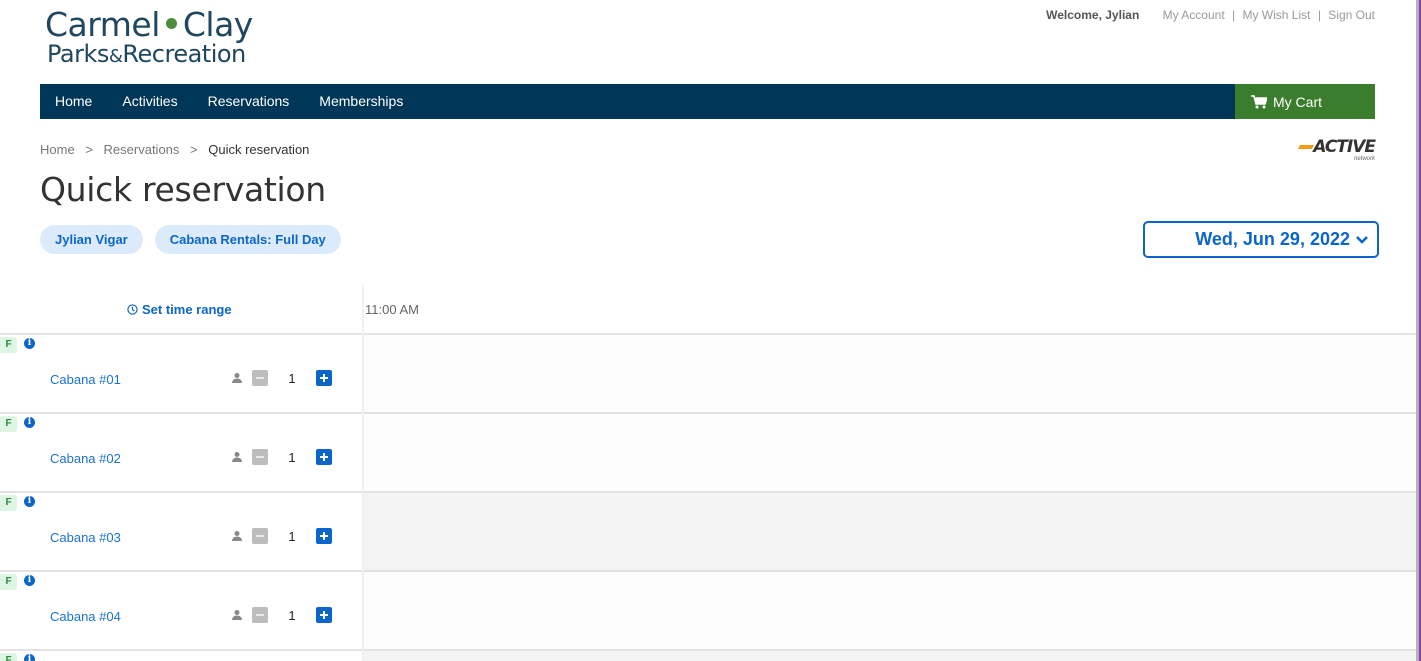 This screenshot has width=1421, height=661. Describe the element at coordinates (1297, 101) in the screenshot. I see `cart-label: My Cart` at that location.